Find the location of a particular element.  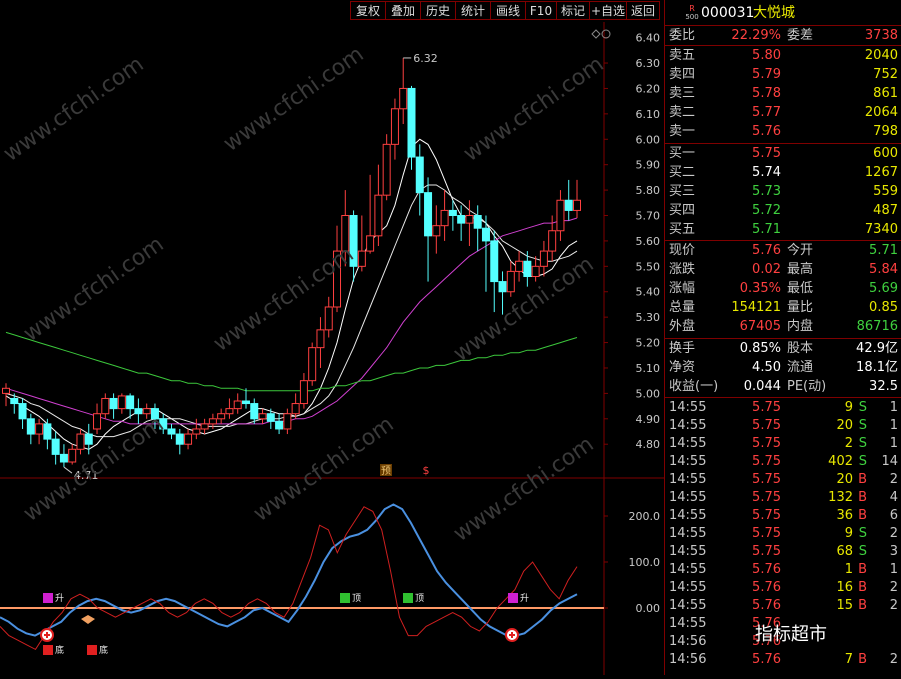

settings-icon is located at coordinates (596, 34).